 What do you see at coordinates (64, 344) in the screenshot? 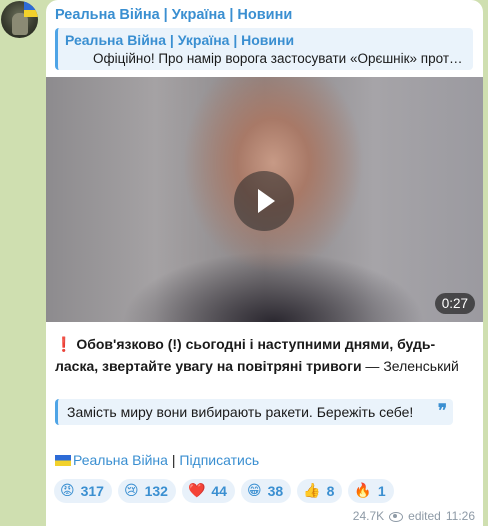
I see `exclamation-icon: ❗` at bounding box center [64, 344].